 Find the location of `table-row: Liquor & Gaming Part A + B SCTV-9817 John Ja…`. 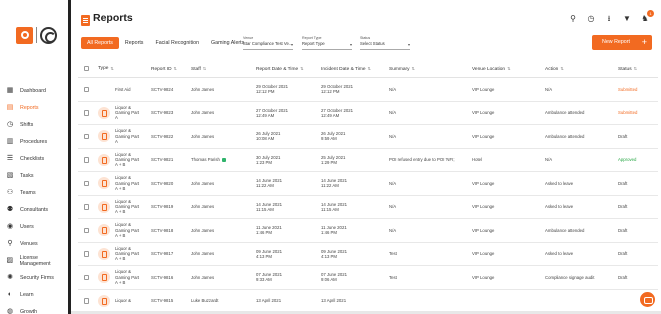

table-row: Liquor & Gaming Part A + B SCTV-9817 John Ja… is located at coordinates (368, 254).